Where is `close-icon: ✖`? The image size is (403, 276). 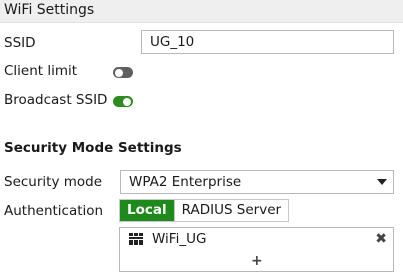 close-icon: ✖ is located at coordinates (381, 239).